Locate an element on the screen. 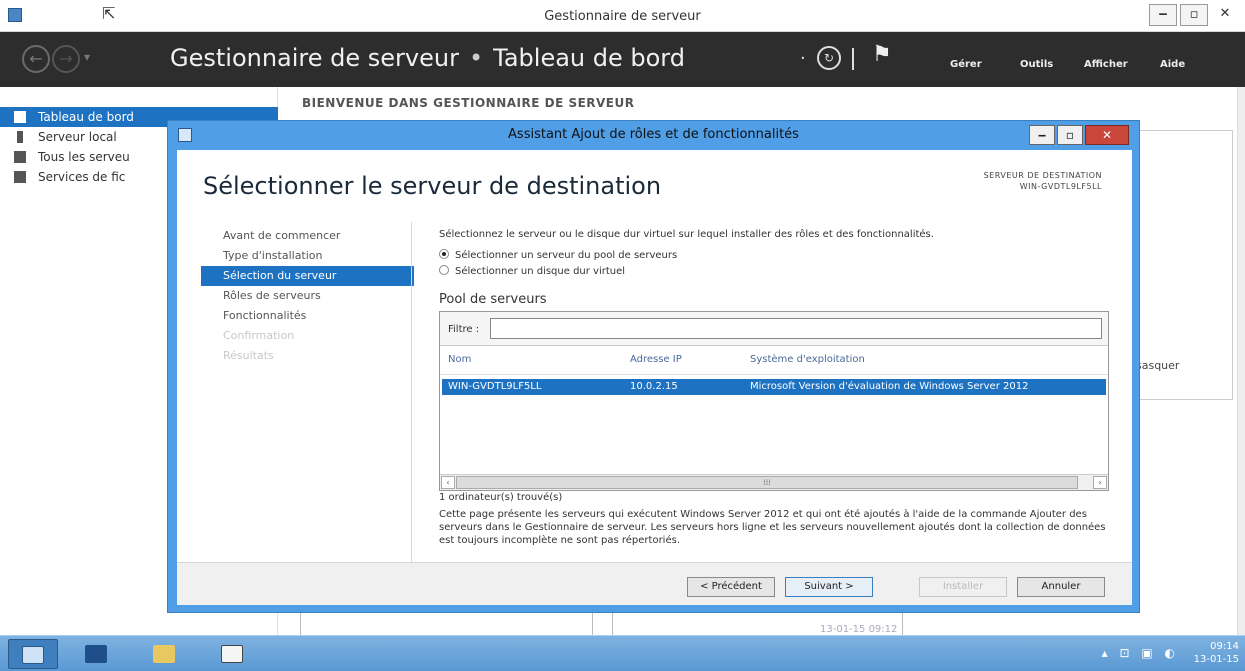  destination-server-name: WIN-GVDTL9LF5LL is located at coordinates (1060, 186).